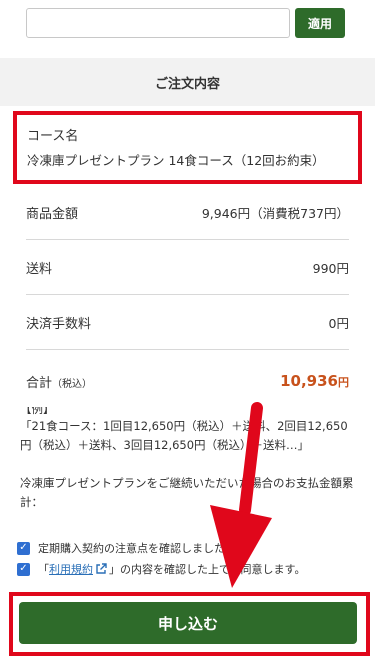 This screenshot has height=667, width=375. What do you see at coordinates (52, 214) in the screenshot?
I see `product-price-label: 商品金額` at bounding box center [52, 214].